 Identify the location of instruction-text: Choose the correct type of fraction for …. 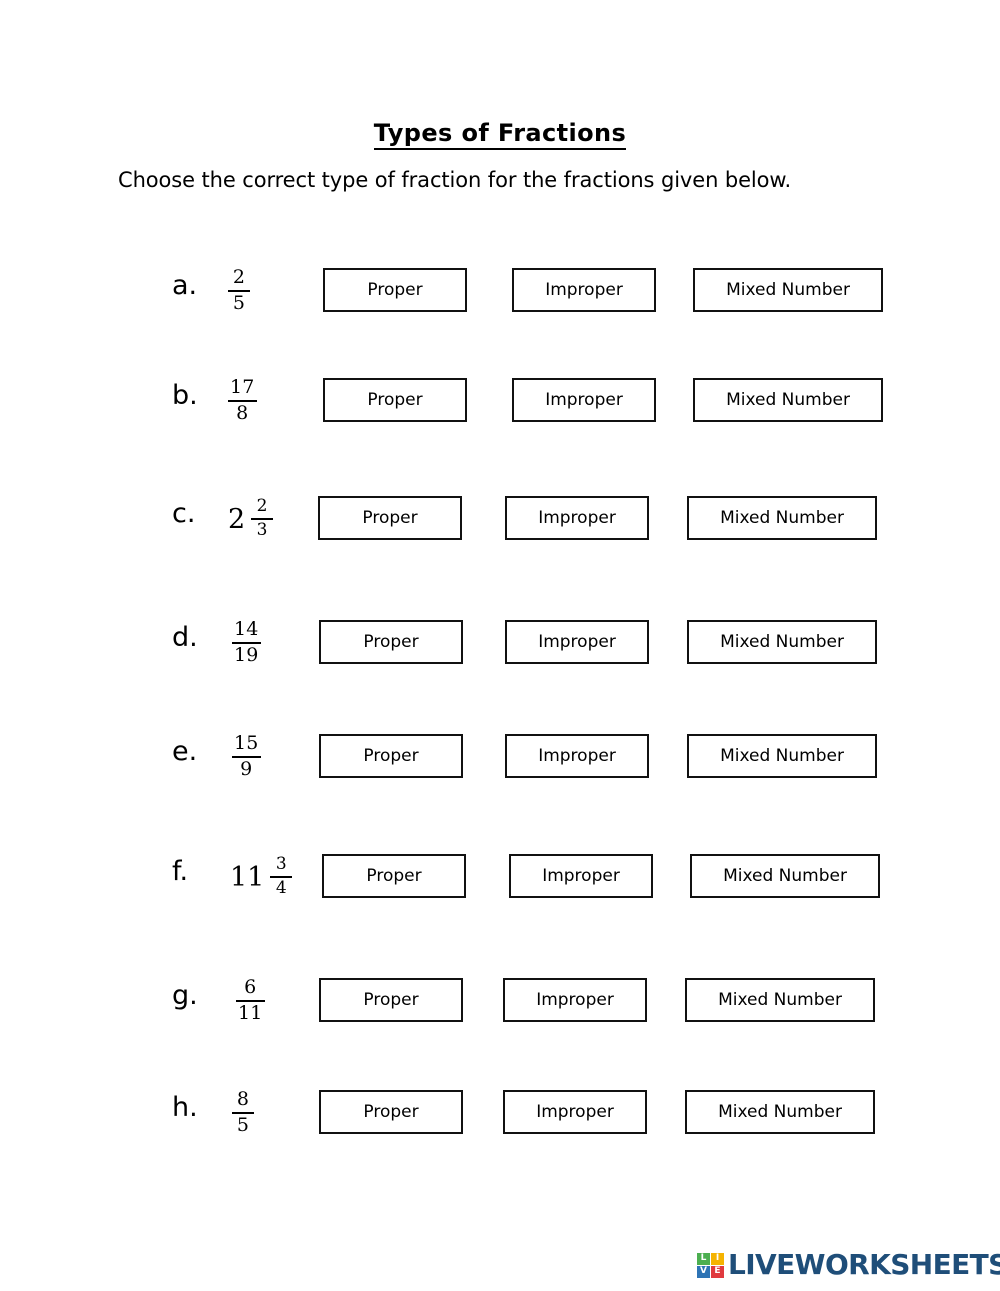
(455, 180).